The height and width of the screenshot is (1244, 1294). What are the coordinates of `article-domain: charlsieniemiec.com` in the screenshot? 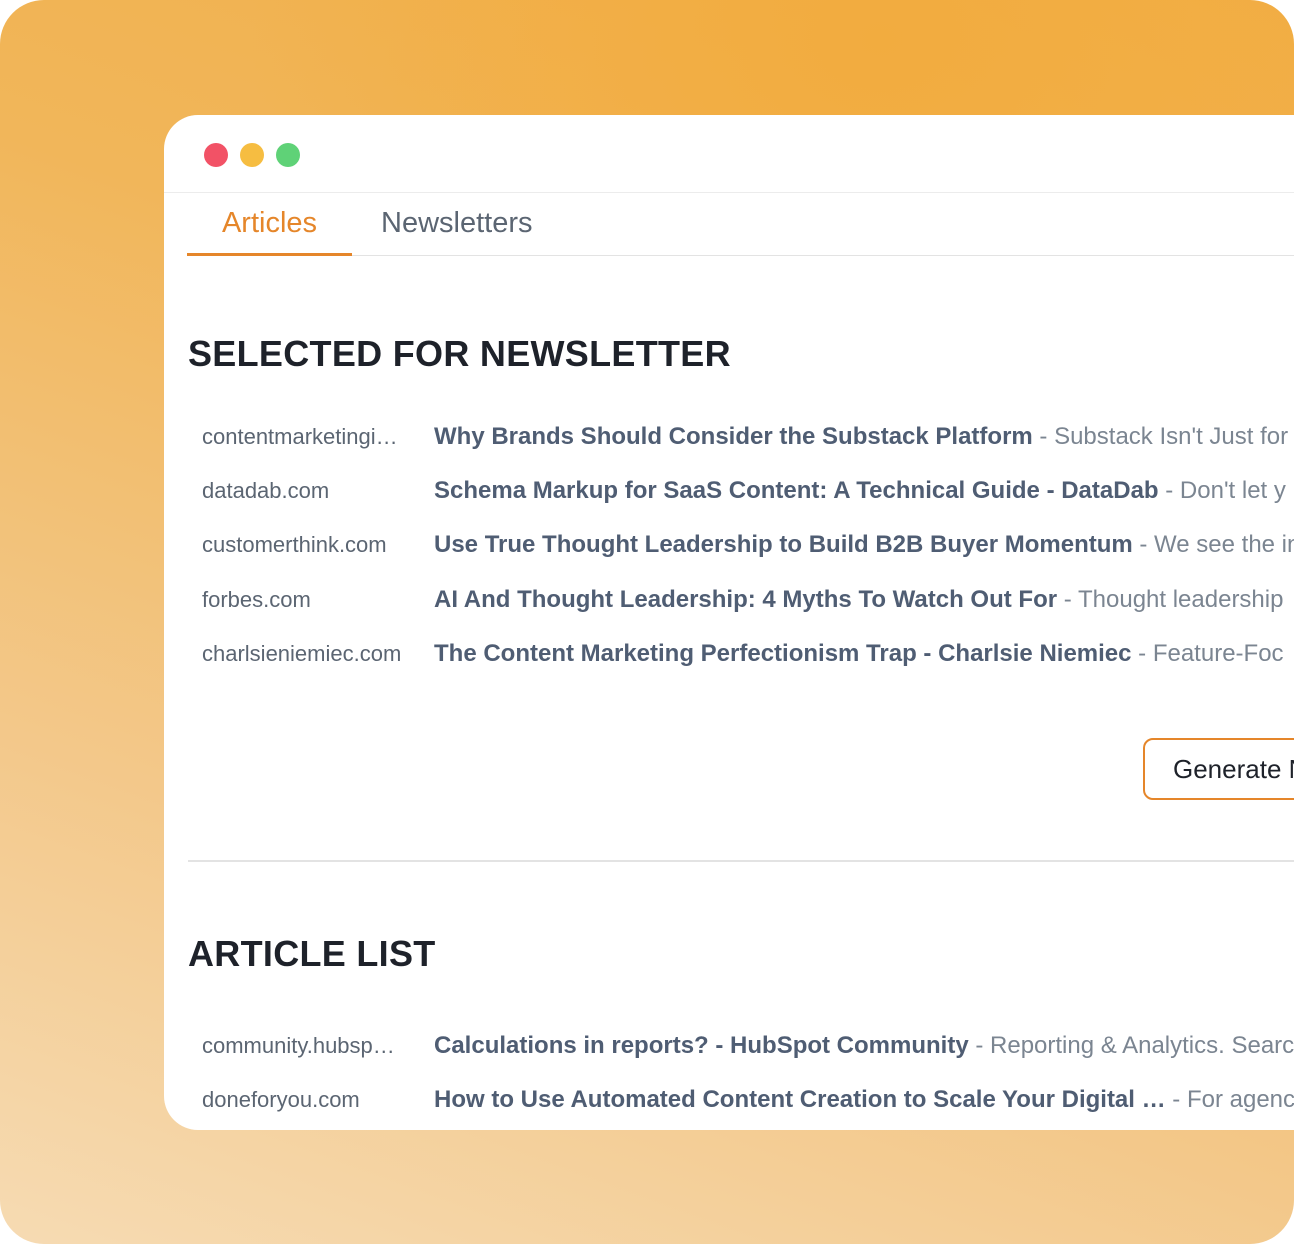 It's located at (302, 653).